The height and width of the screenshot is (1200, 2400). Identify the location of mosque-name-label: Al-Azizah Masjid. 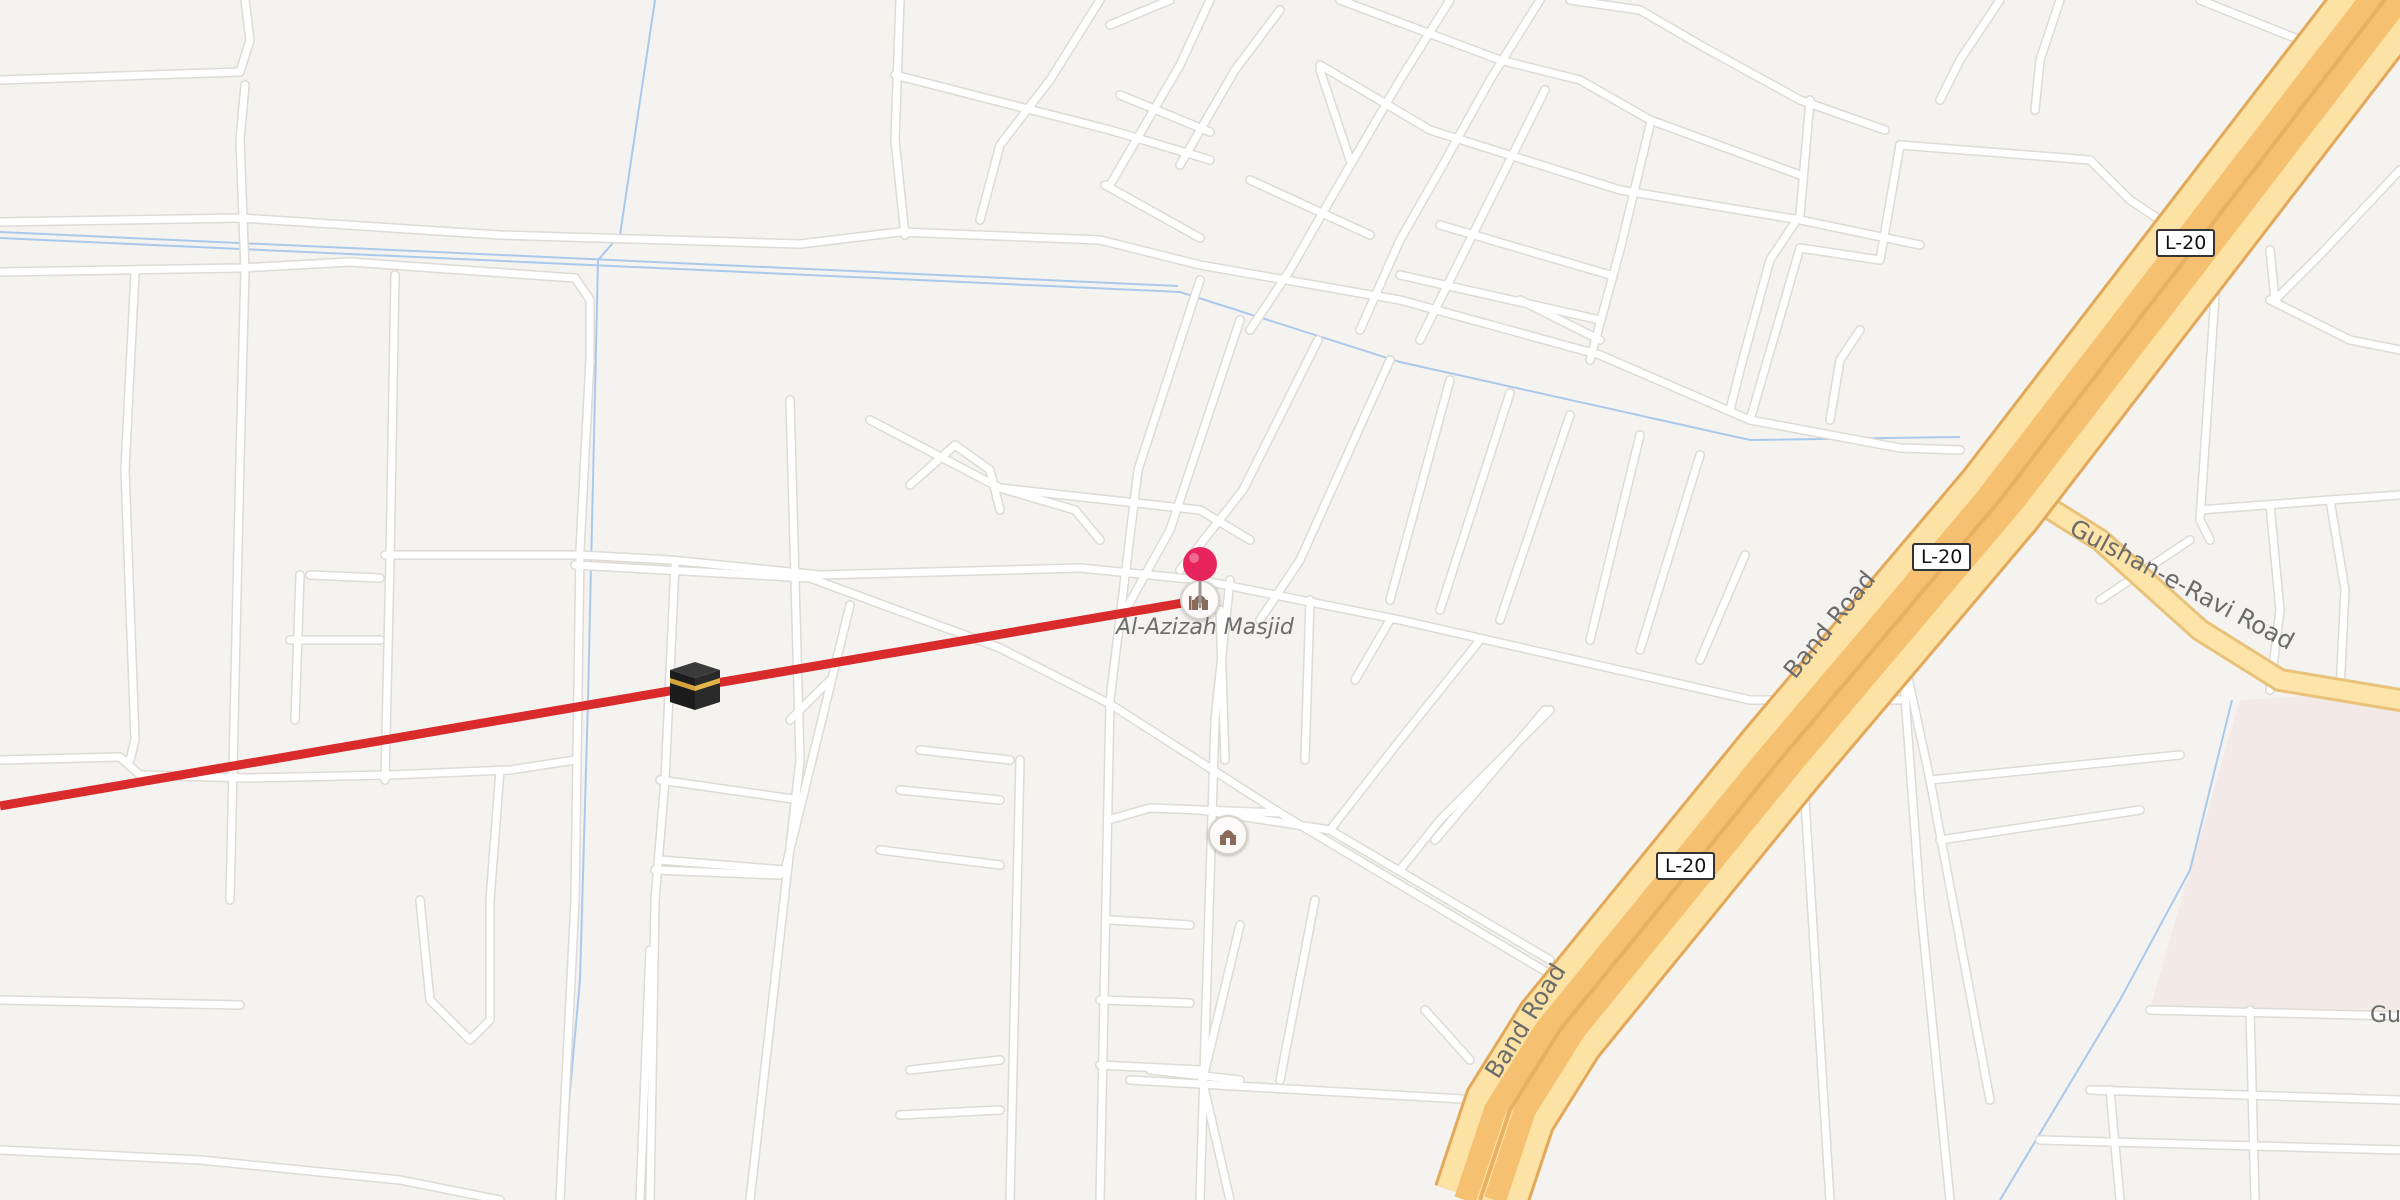
(1205, 627).